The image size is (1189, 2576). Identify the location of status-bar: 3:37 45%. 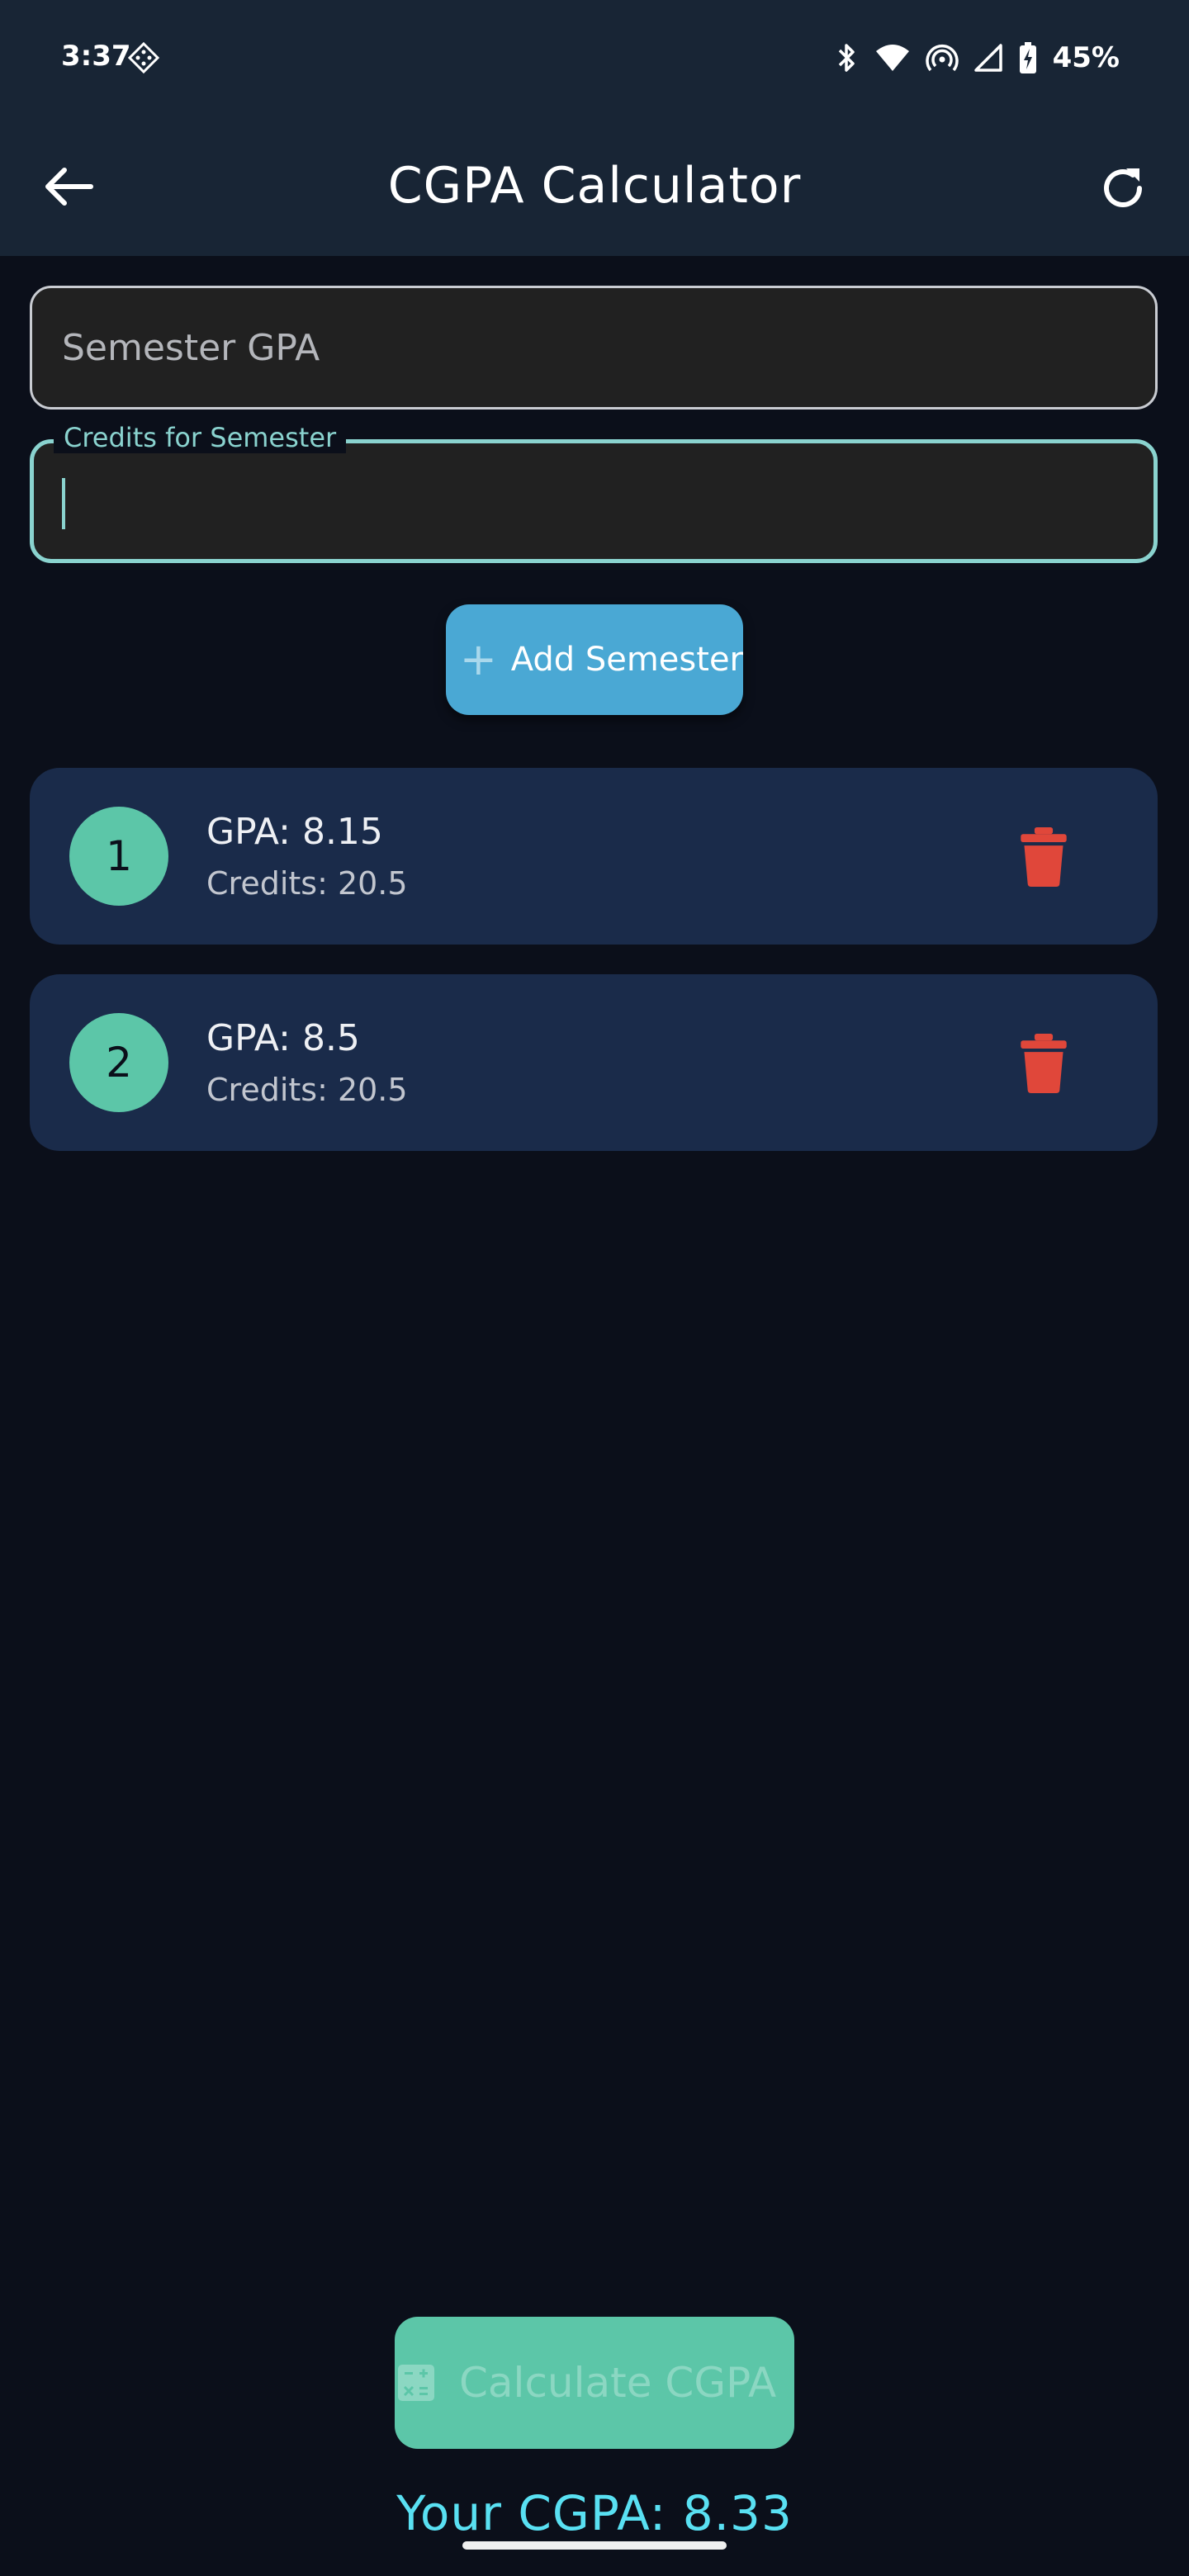
(594, 58).